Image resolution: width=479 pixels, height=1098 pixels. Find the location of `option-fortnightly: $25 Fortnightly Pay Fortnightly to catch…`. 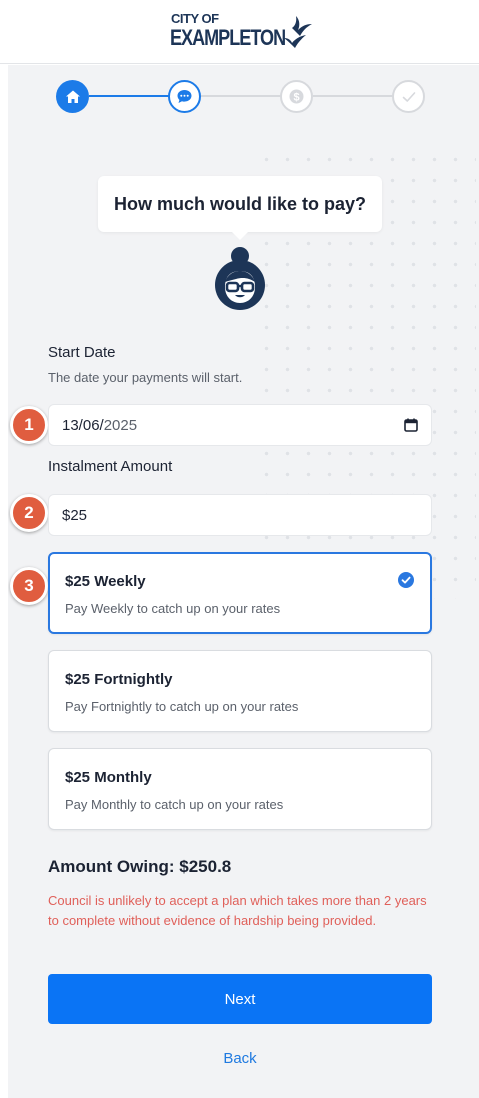

option-fortnightly: $25 Fortnightly Pay Fortnightly to catch… is located at coordinates (240, 691).